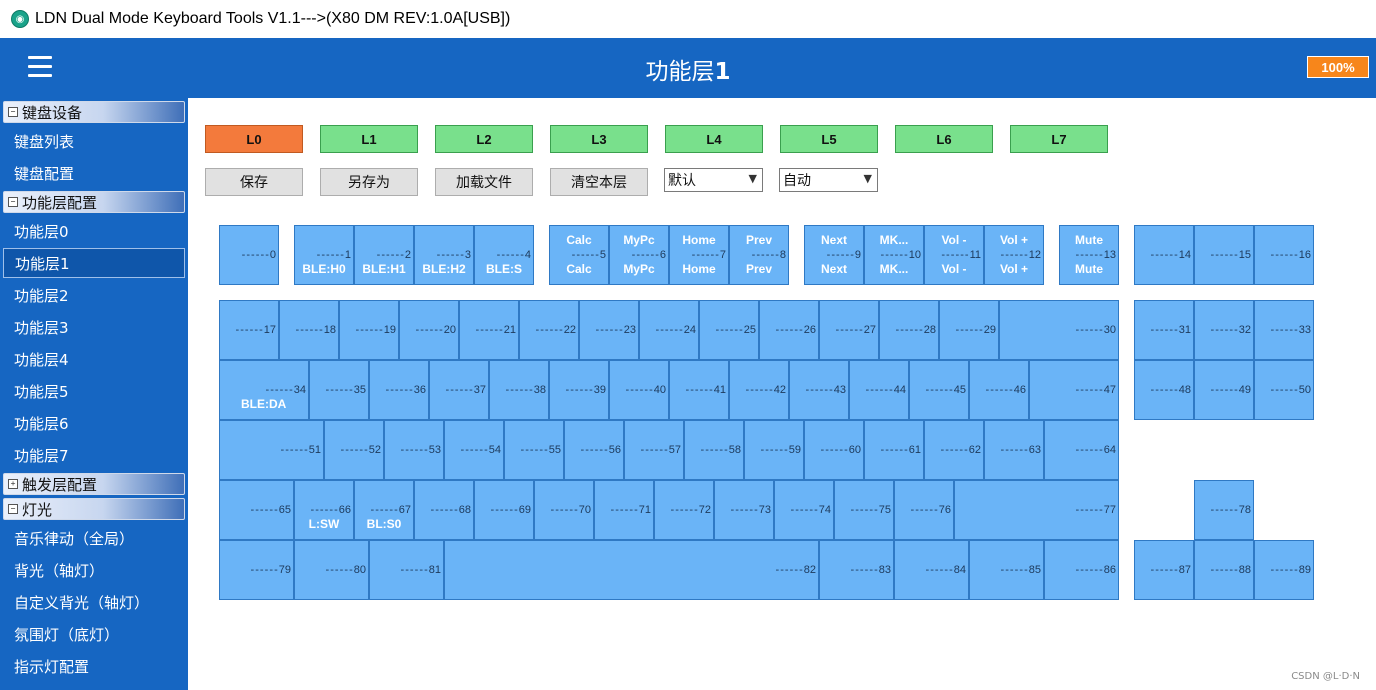  Describe the element at coordinates (599, 139) in the screenshot. I see `layer-button-l3: L3` at that location.